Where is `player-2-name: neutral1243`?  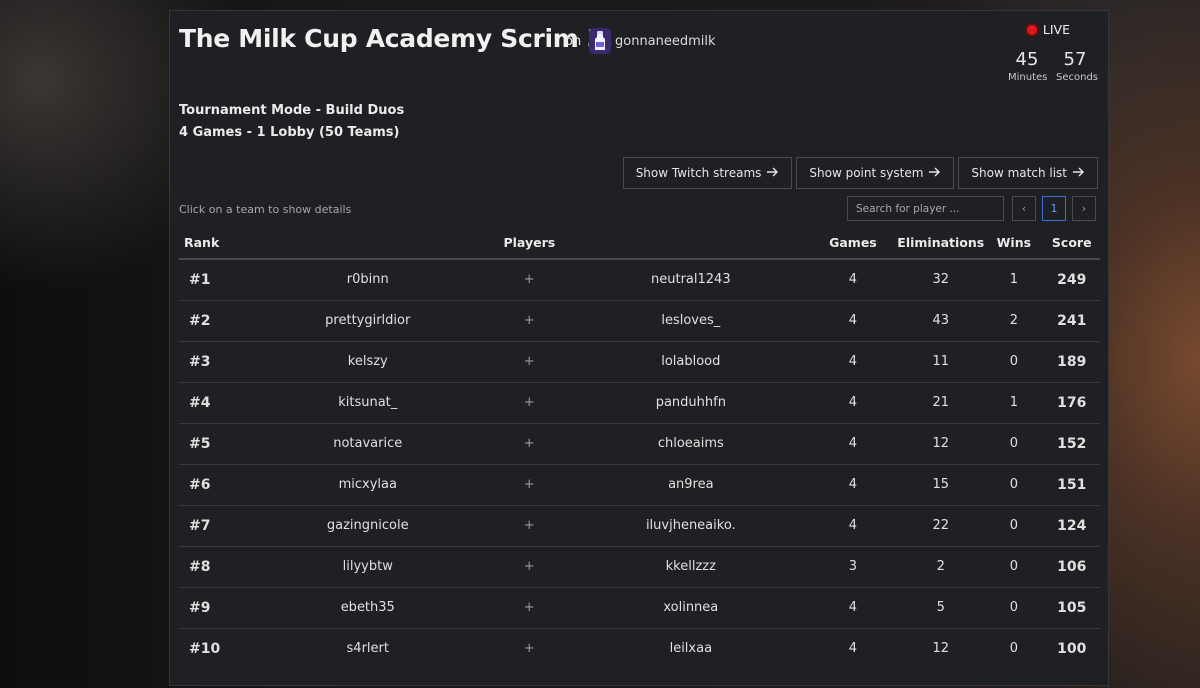
player-2-name: neutral1243 is located at coordinates (691, 280).